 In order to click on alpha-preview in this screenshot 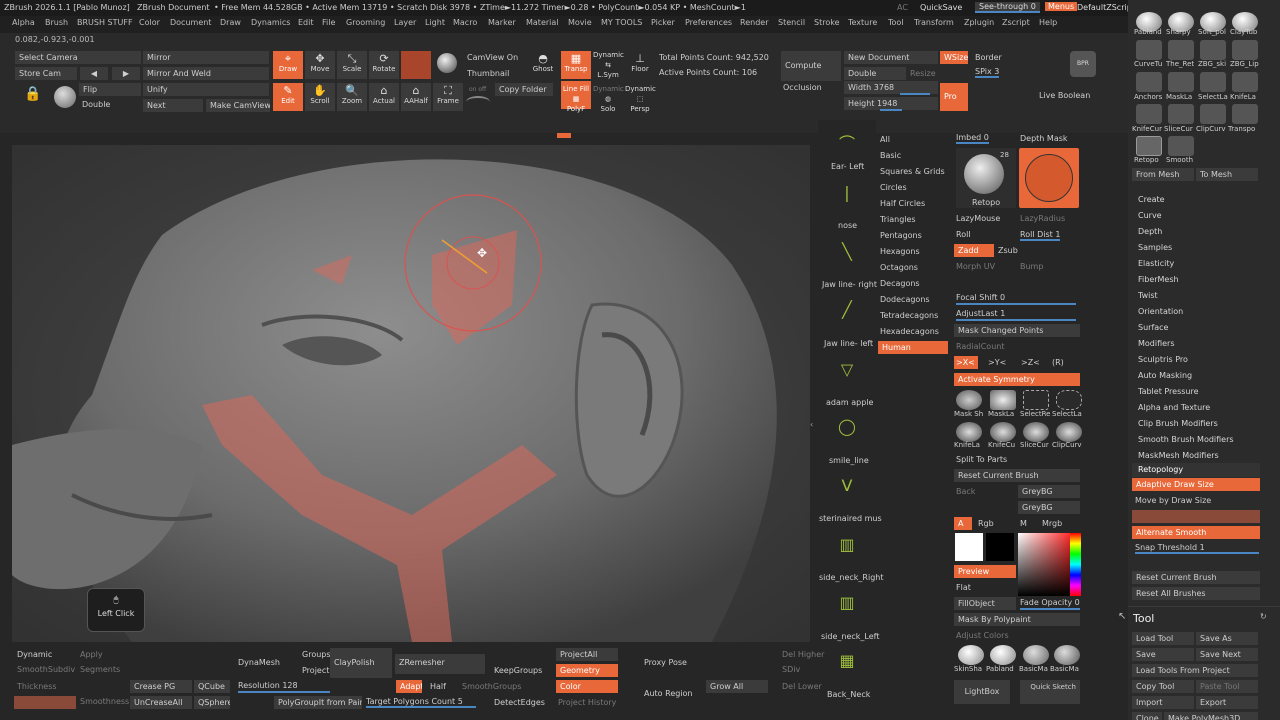, I will do `click(1049, 178)`.